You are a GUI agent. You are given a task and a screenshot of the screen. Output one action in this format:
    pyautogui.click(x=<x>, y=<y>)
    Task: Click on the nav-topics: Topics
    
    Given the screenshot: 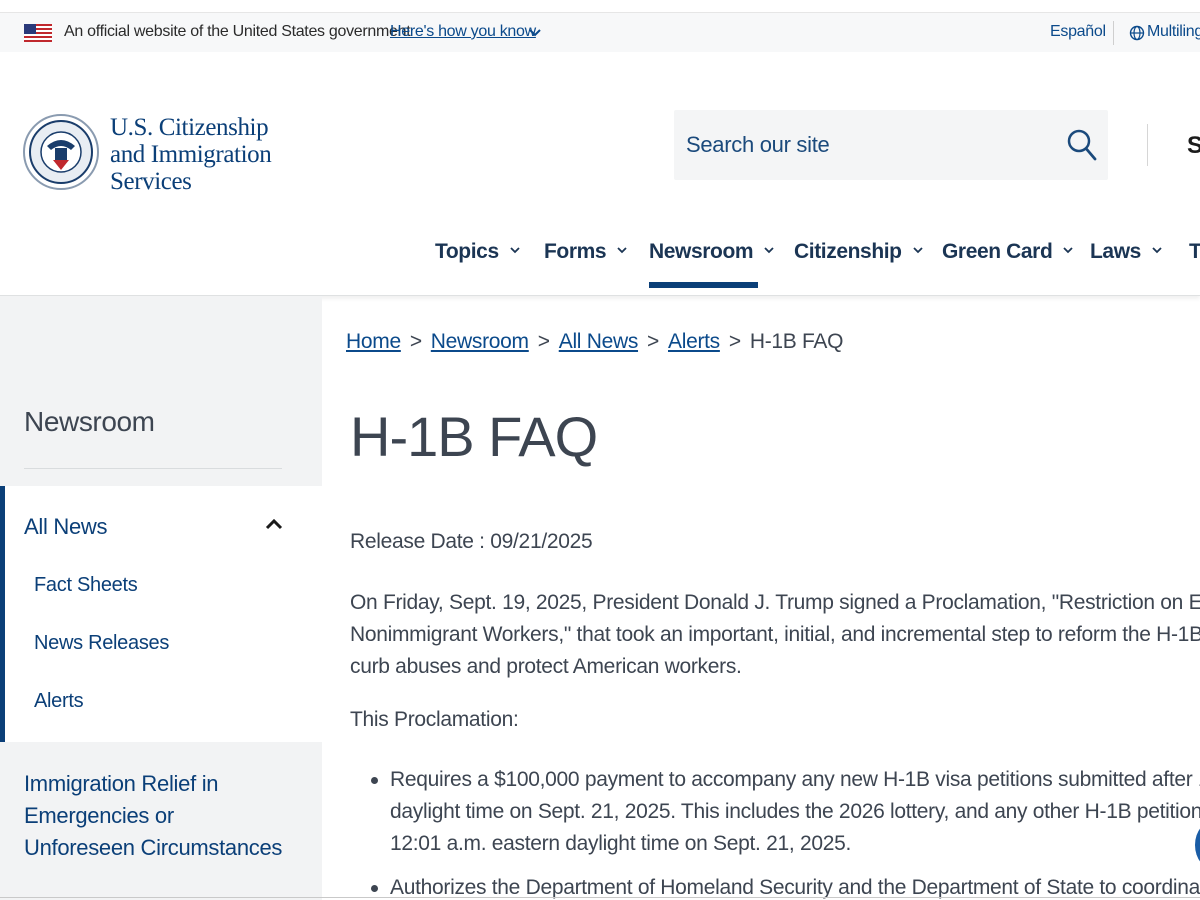 What is the action you would take?
    pyautogui.click(x=478, y=252)
    